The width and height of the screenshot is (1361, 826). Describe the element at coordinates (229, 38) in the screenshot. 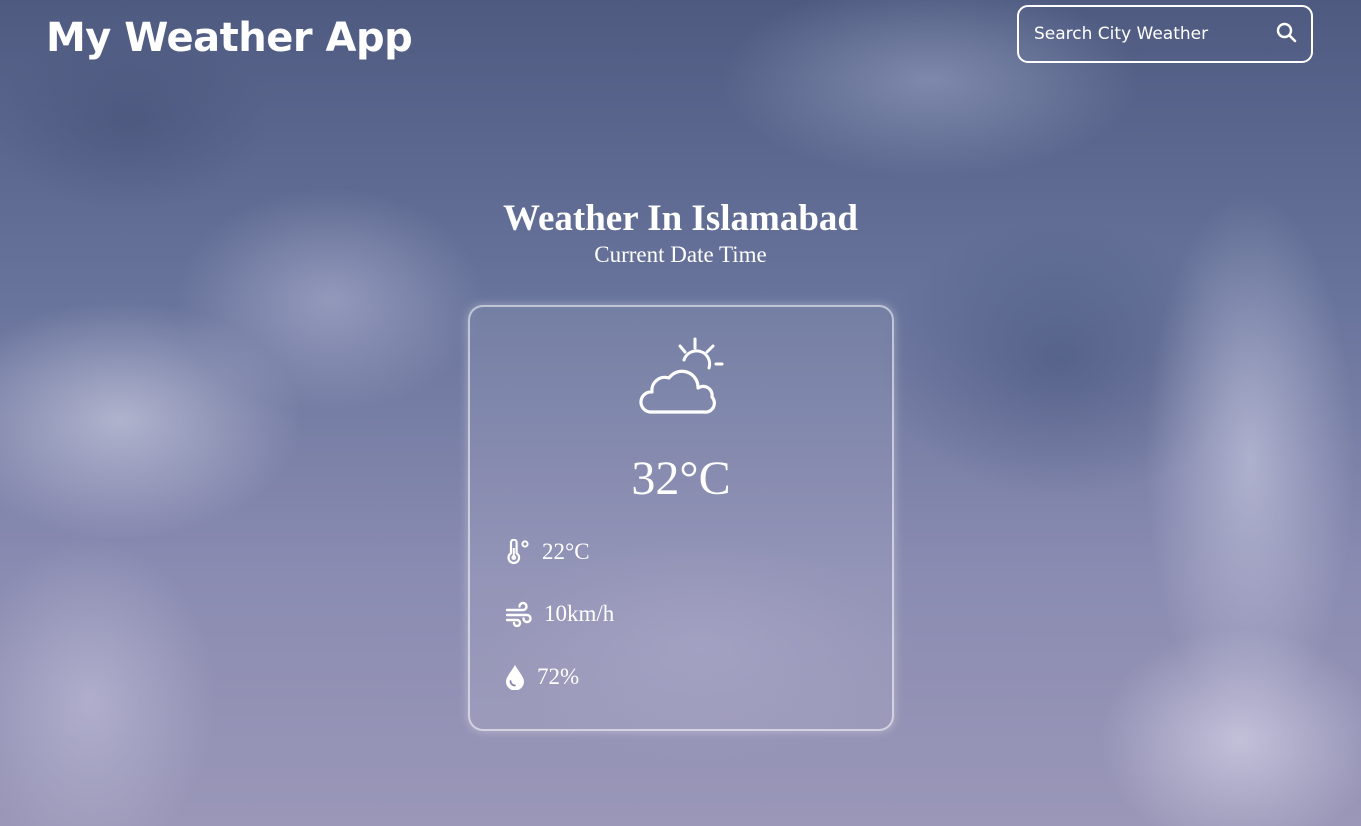

I see `app-title: My Weather App` at that location.